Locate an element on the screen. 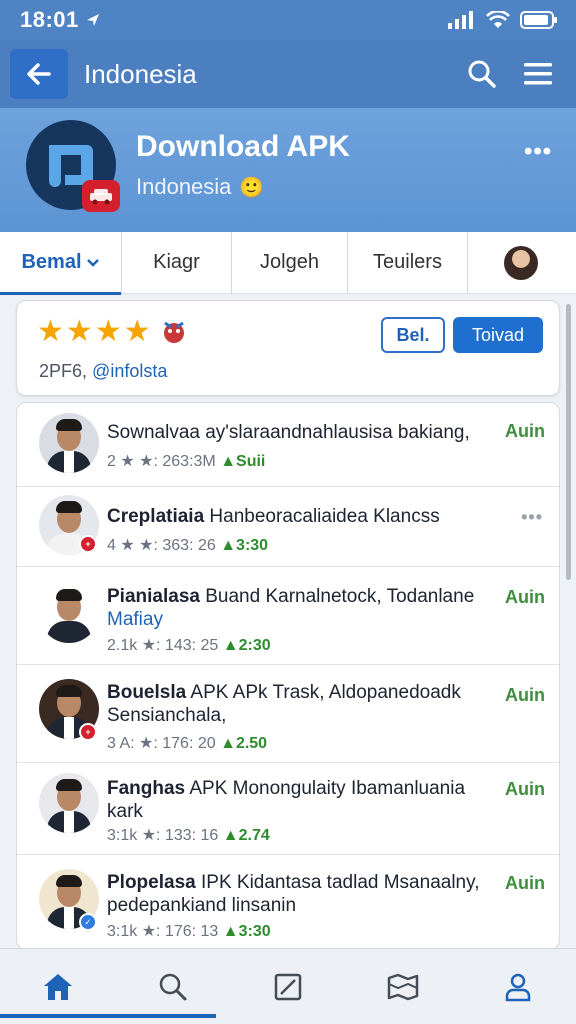 The height and width of the screenshot is (1024, 576). tab-profile is located at coordinates (521, 263).